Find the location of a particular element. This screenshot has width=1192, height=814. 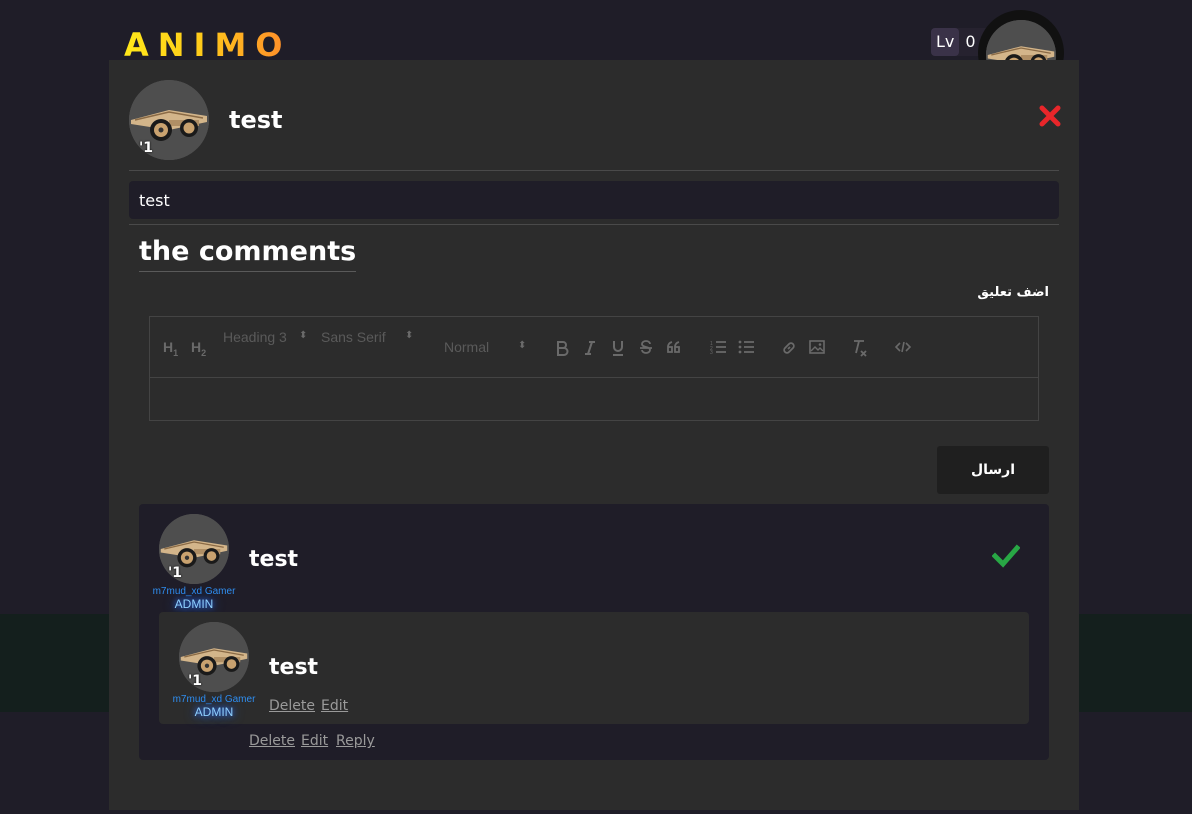

comment-author-avatar: '1 is located at coordinates (194, 549).